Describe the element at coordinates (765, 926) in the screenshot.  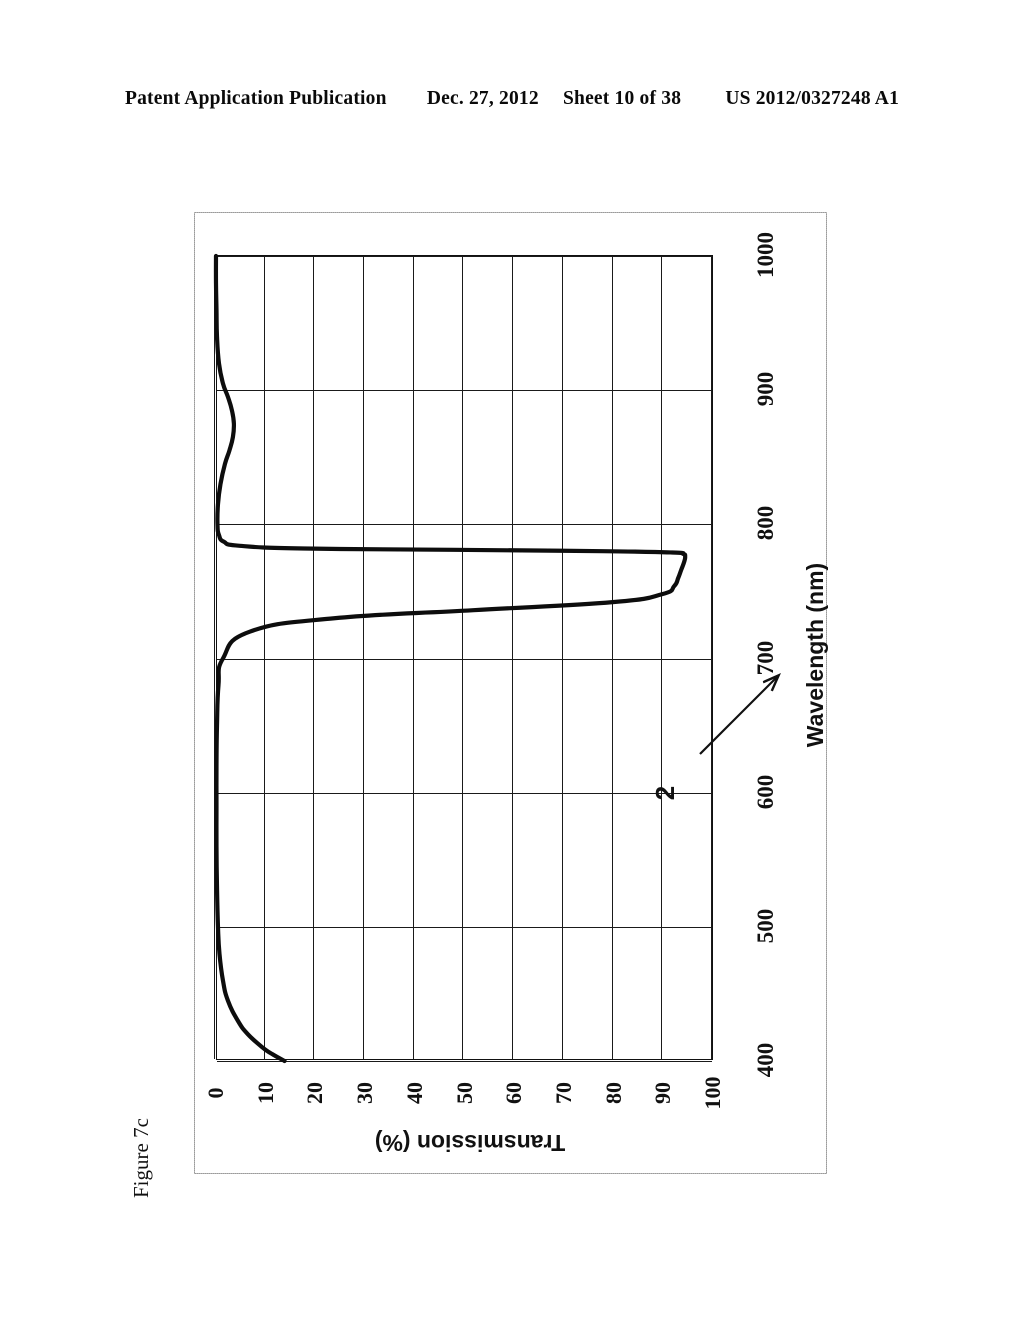
I see `x-tick-500: 500` at that location.